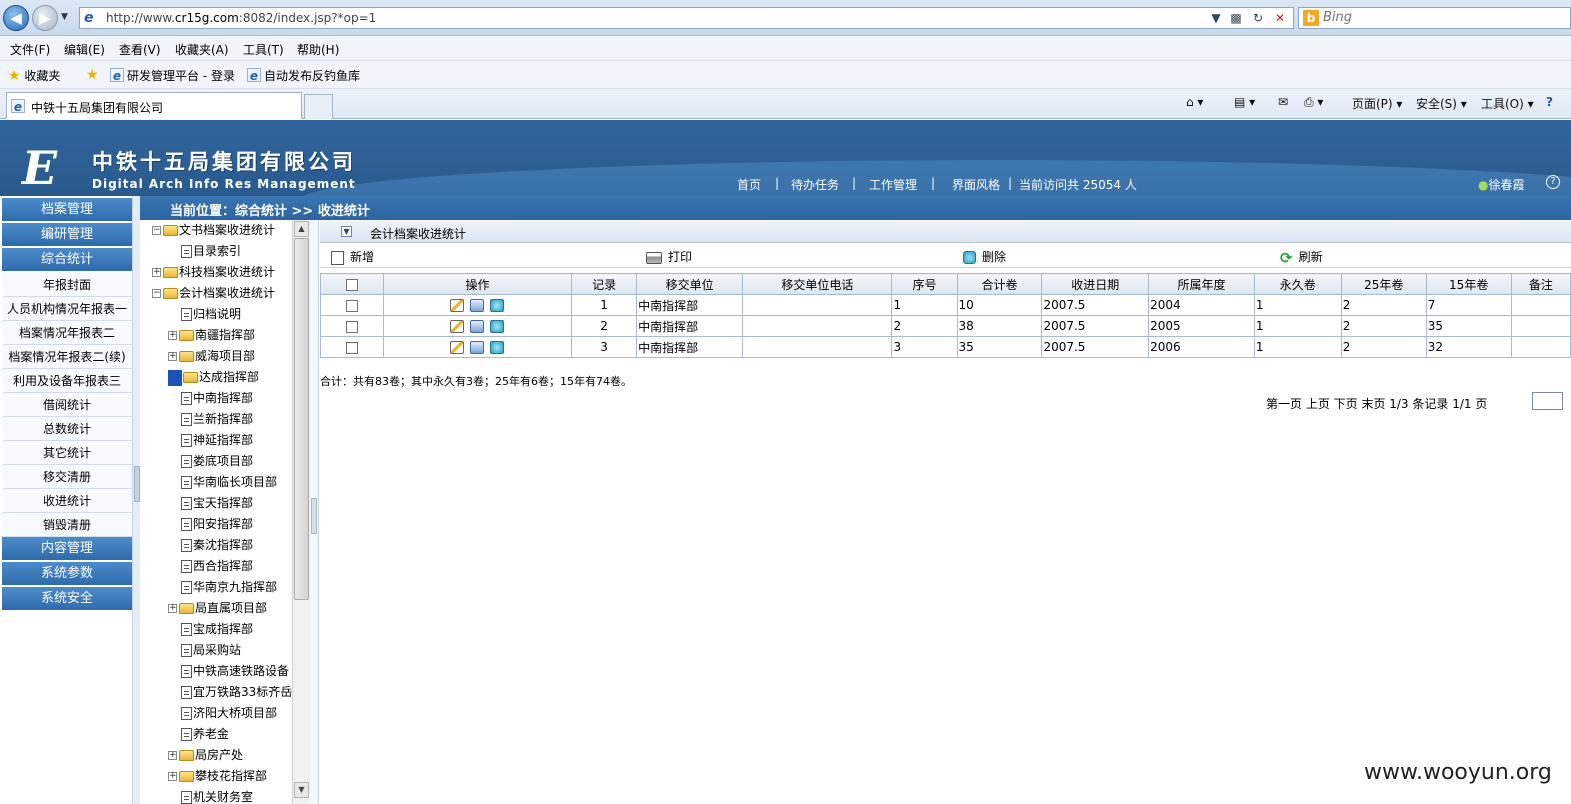 The image size is (1571, 804). I want to click on collapse-icon: −, so click(156, 230).